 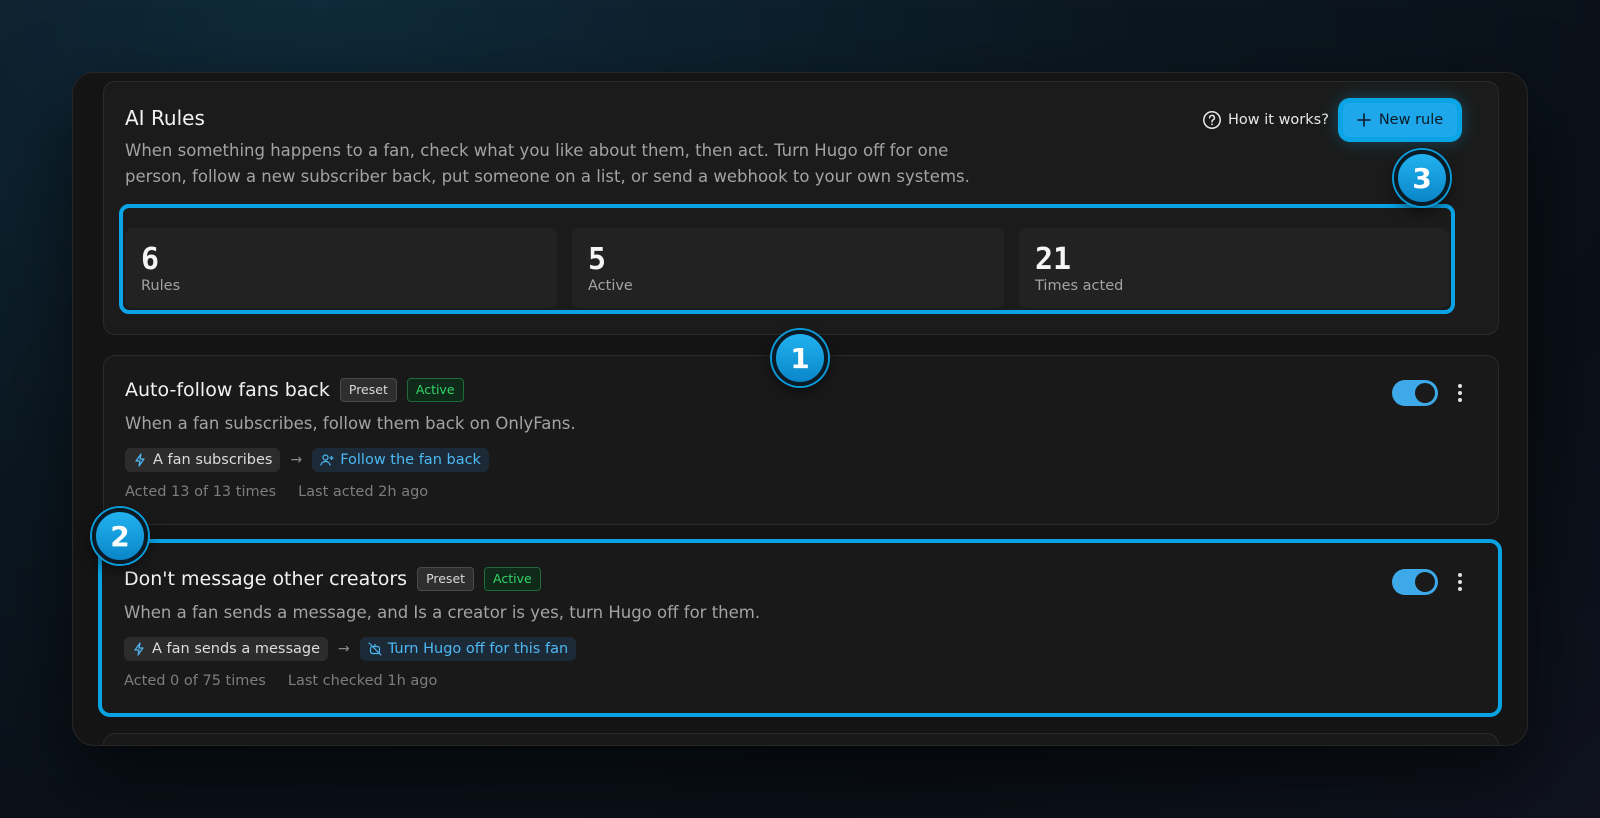 What do you see at coordinates (307, 460) in the screenshot?
I see `rule-flow: A fan subscribes → Follow the fan back` at bounding box center [307, 460].